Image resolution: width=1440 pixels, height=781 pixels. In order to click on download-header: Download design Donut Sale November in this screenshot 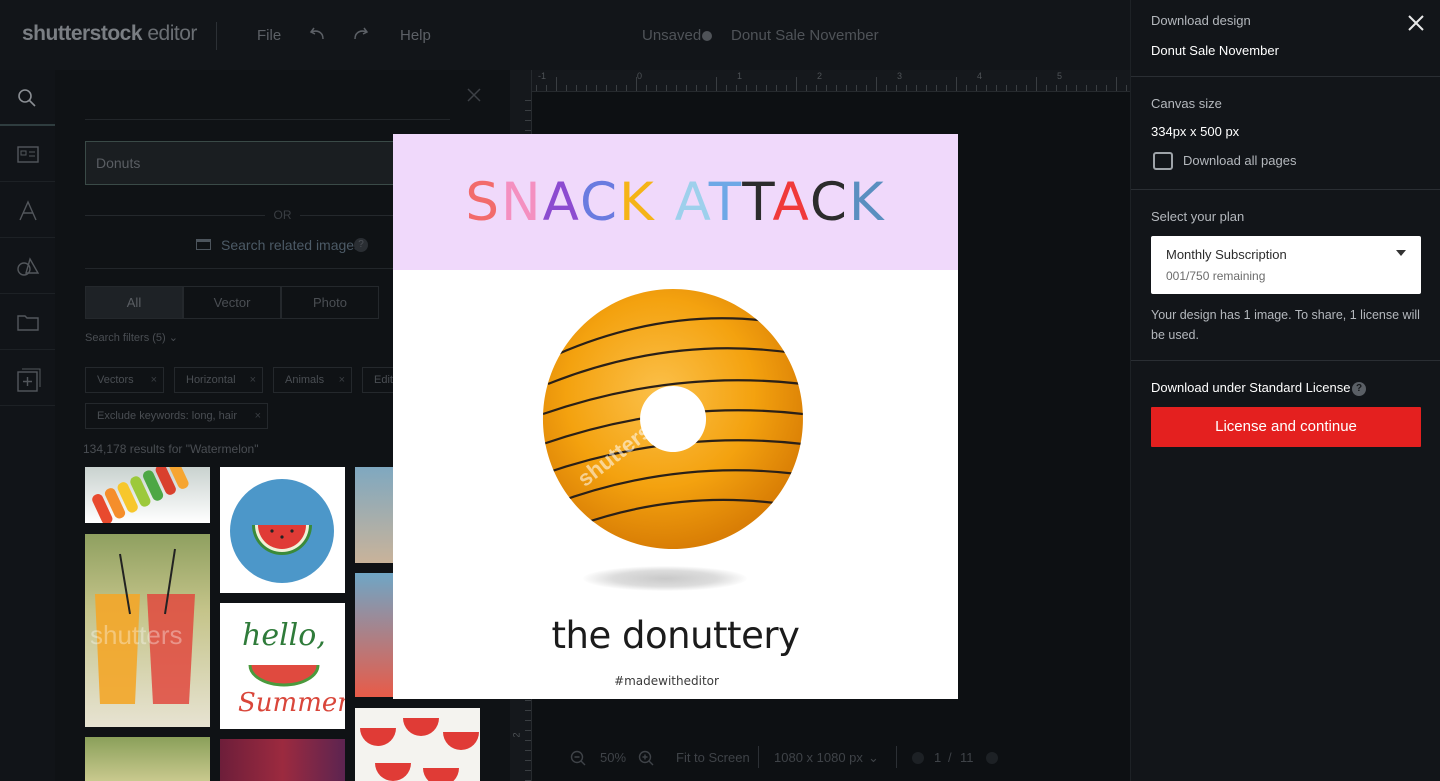, I will do `click(1285, 38)`.